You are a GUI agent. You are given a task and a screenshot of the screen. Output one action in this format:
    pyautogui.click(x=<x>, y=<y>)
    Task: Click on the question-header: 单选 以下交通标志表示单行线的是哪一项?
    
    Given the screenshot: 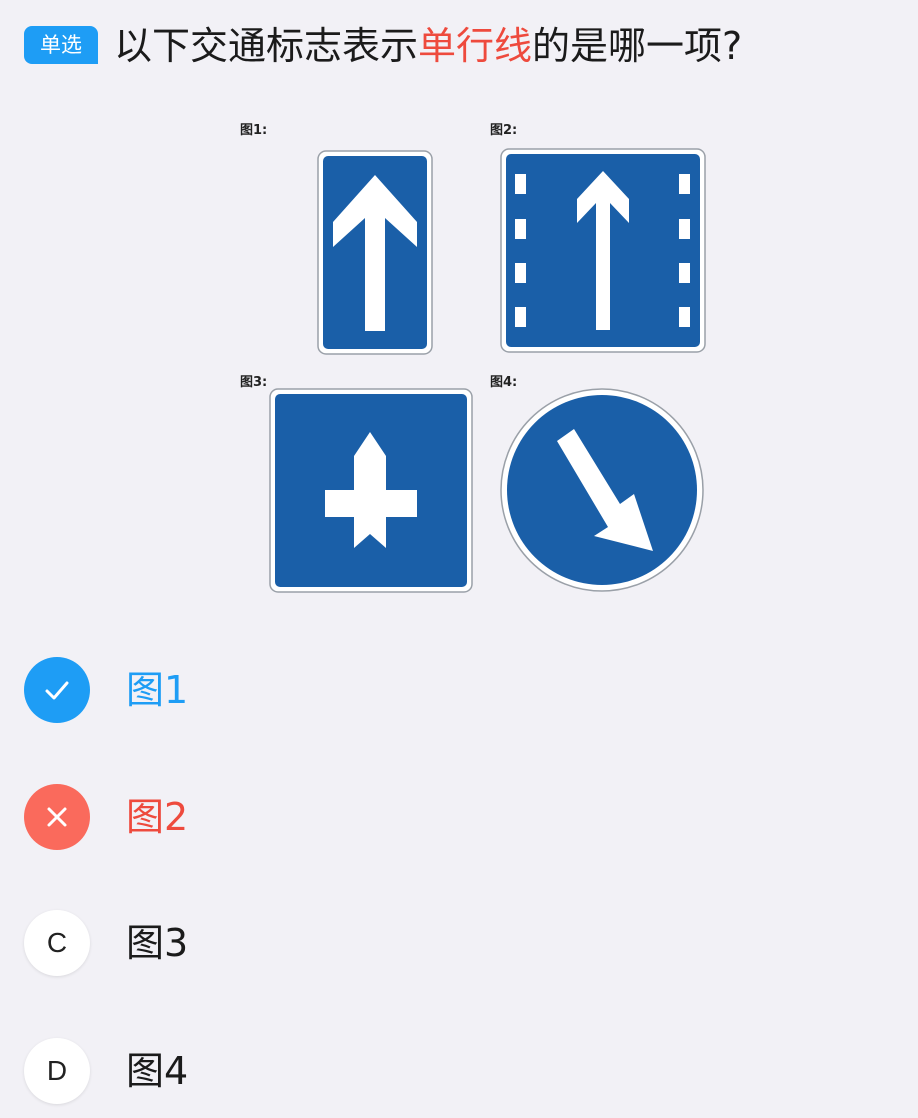 What is the action you would take?
    pyautogui.click(x=462, y=46)
    